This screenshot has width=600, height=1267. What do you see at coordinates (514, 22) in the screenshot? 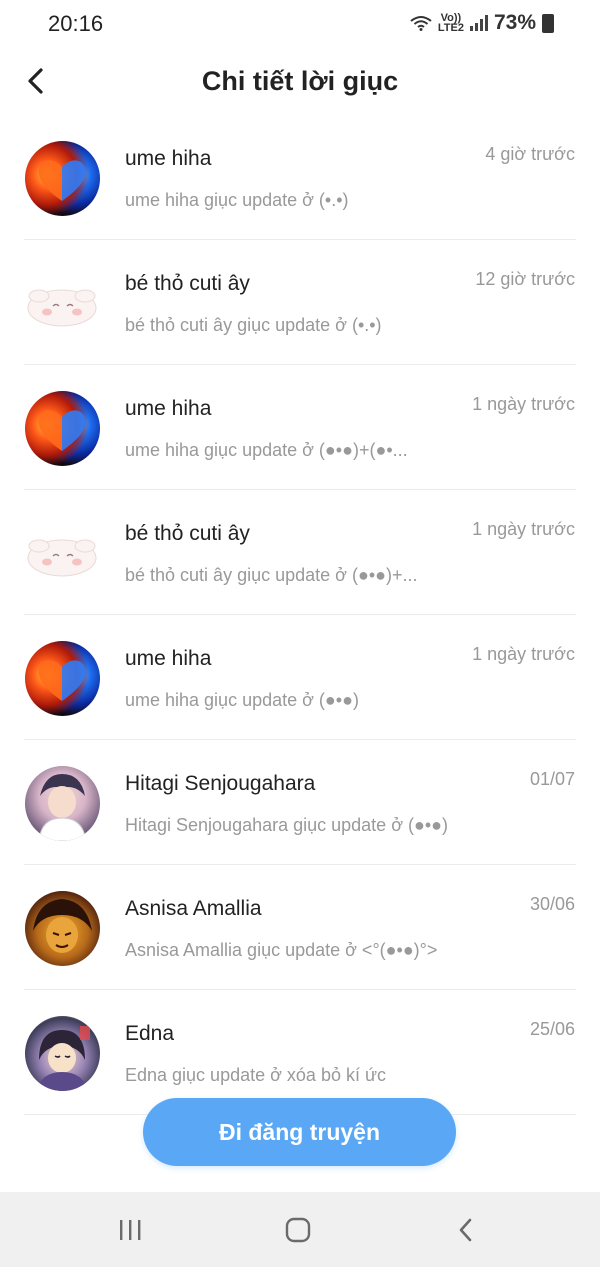
I see `battery-level: 73%` at bounding box center [514, 22].